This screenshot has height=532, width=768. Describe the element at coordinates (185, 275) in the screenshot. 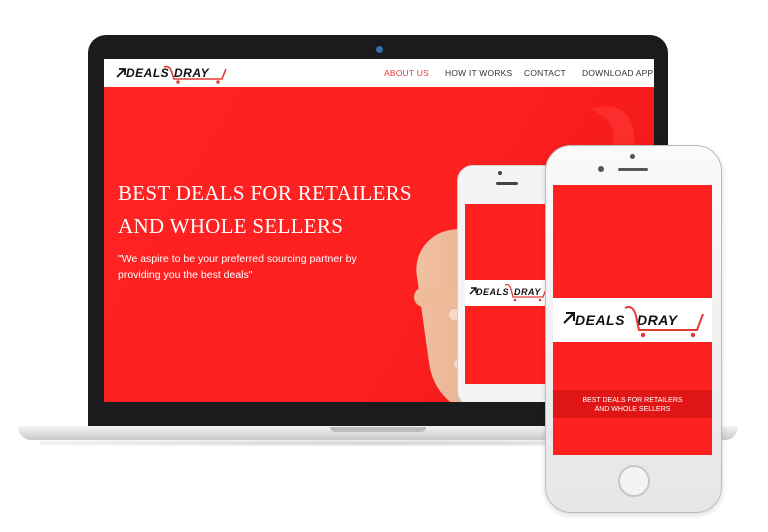

I see `hero-quote-line2: providing you the best deals"` at that location.